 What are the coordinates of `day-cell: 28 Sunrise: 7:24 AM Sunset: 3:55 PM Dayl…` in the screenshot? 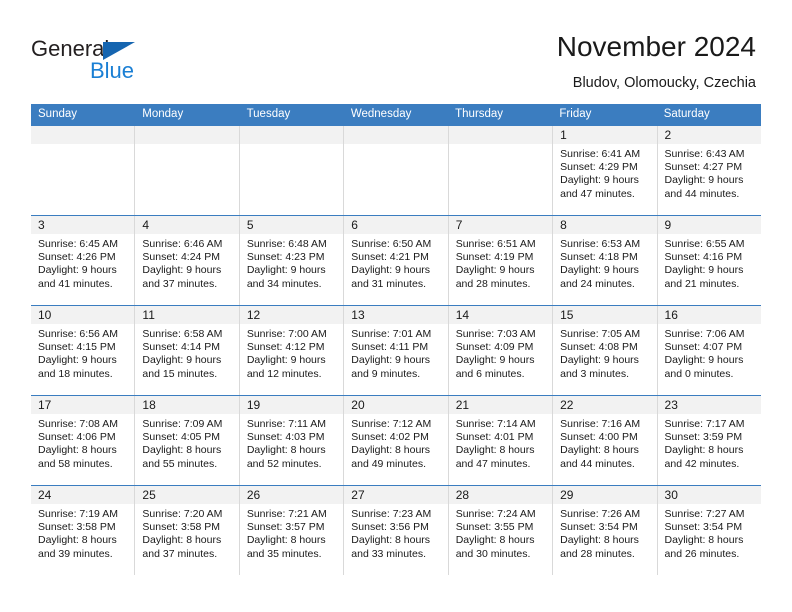 It's located at (501, 530).